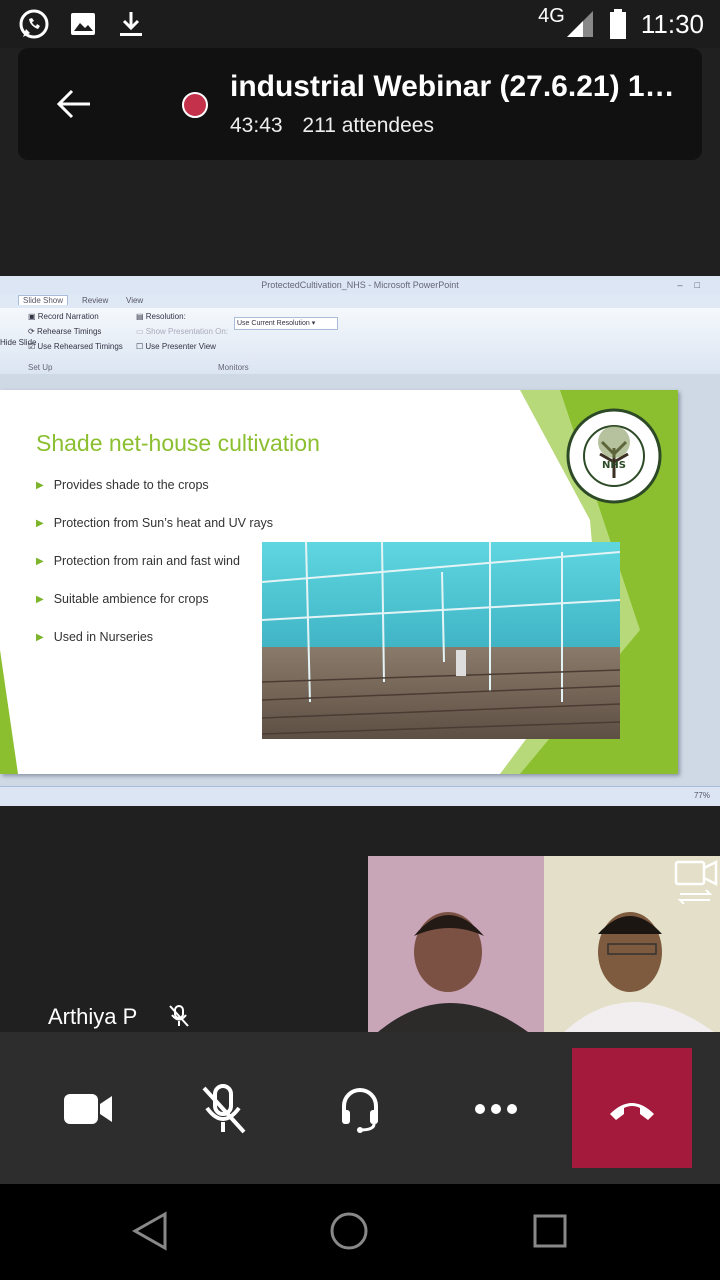  I want to click on powerpoint-statusbar: 77%, so click(360, 796).